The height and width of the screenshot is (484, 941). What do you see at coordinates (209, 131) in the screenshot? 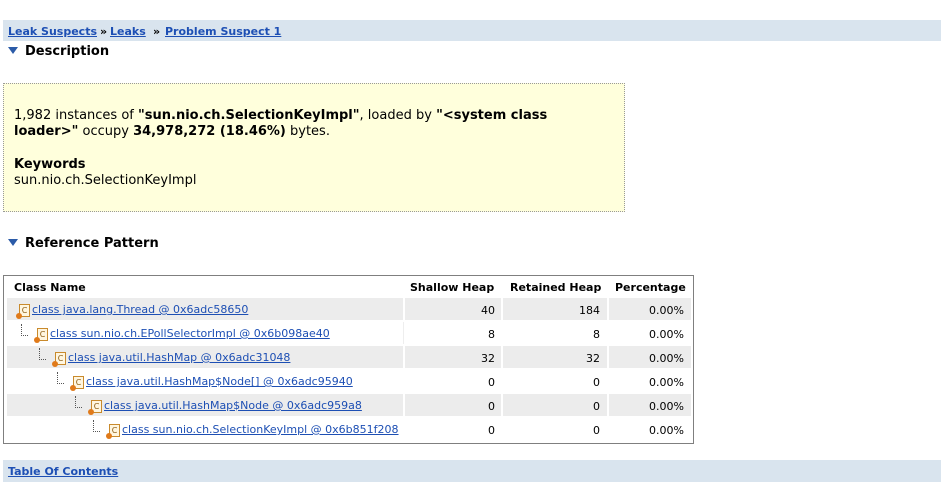
I see `occupied-size: 34,978,272 (18.46%)` at bounding box center [209, 131].